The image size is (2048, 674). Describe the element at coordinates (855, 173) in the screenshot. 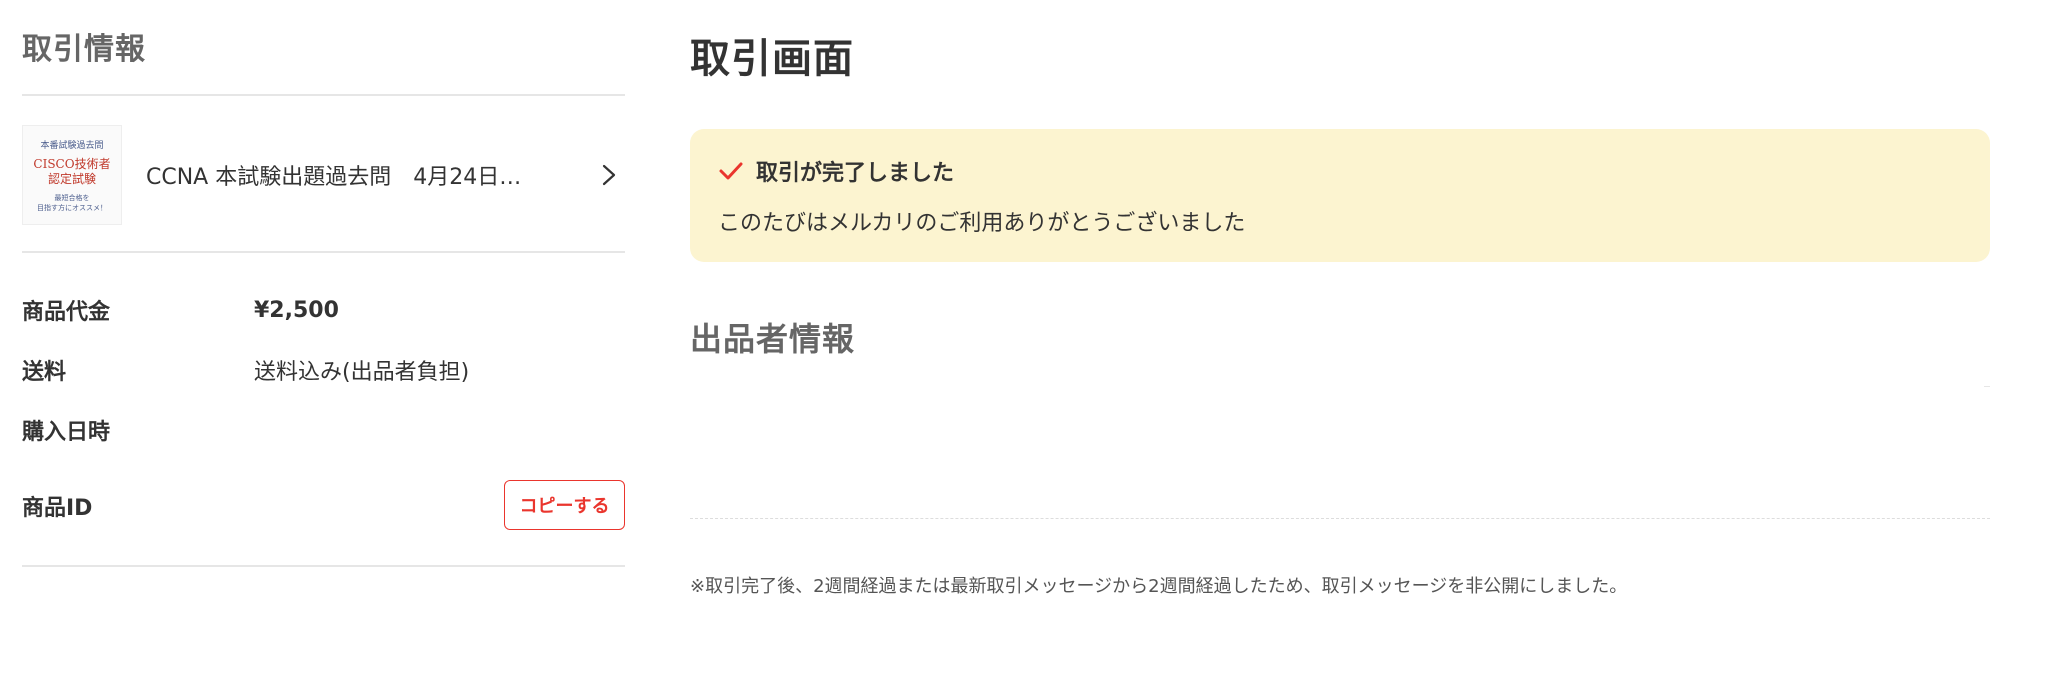

I see `notice-heading: 取引が完了しました` at that location.